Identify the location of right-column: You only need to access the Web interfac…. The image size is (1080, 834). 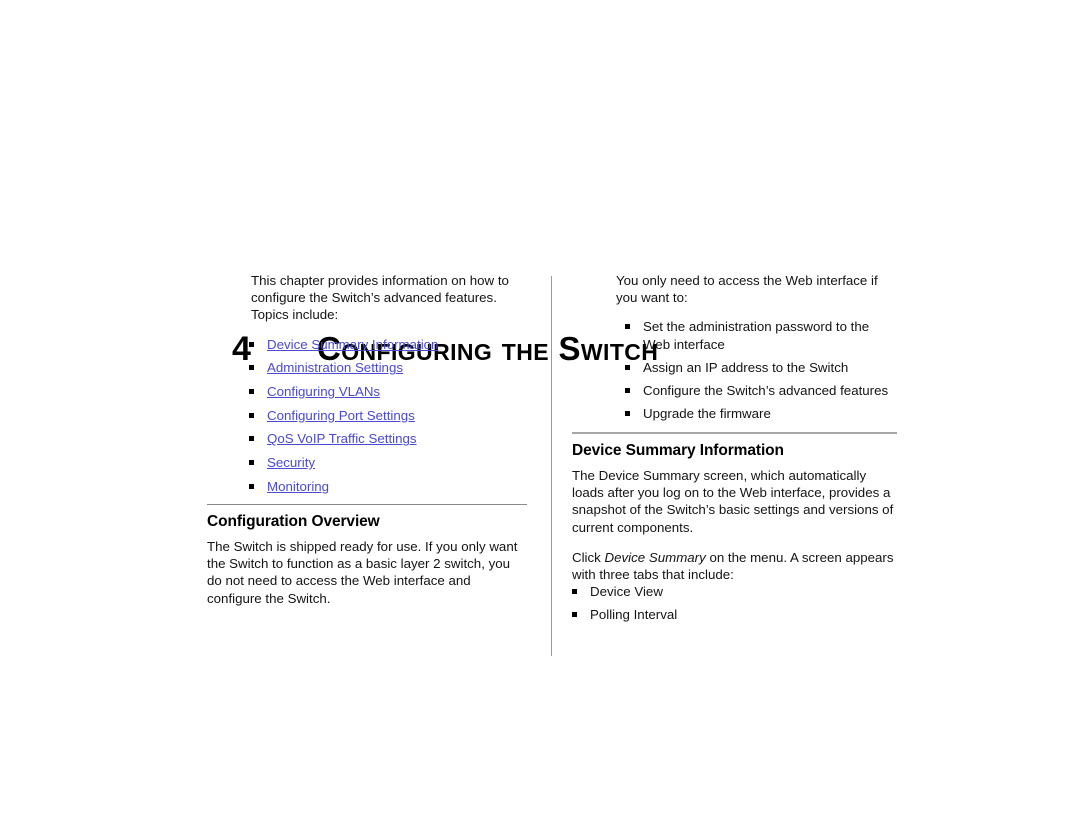
(734, 347).